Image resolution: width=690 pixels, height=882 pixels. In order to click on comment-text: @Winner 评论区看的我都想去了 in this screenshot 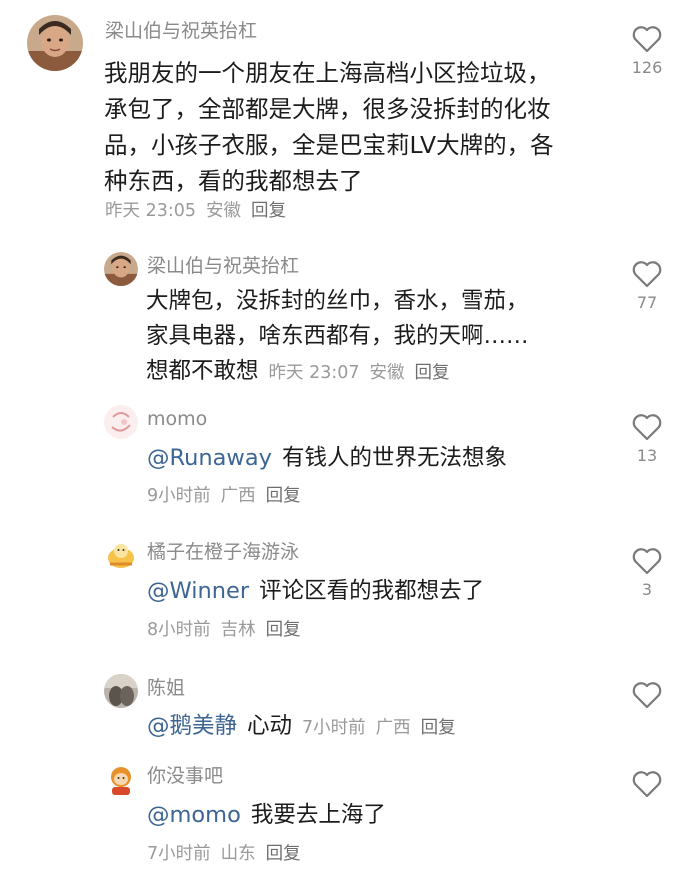, I will do `click(315, 591)`.